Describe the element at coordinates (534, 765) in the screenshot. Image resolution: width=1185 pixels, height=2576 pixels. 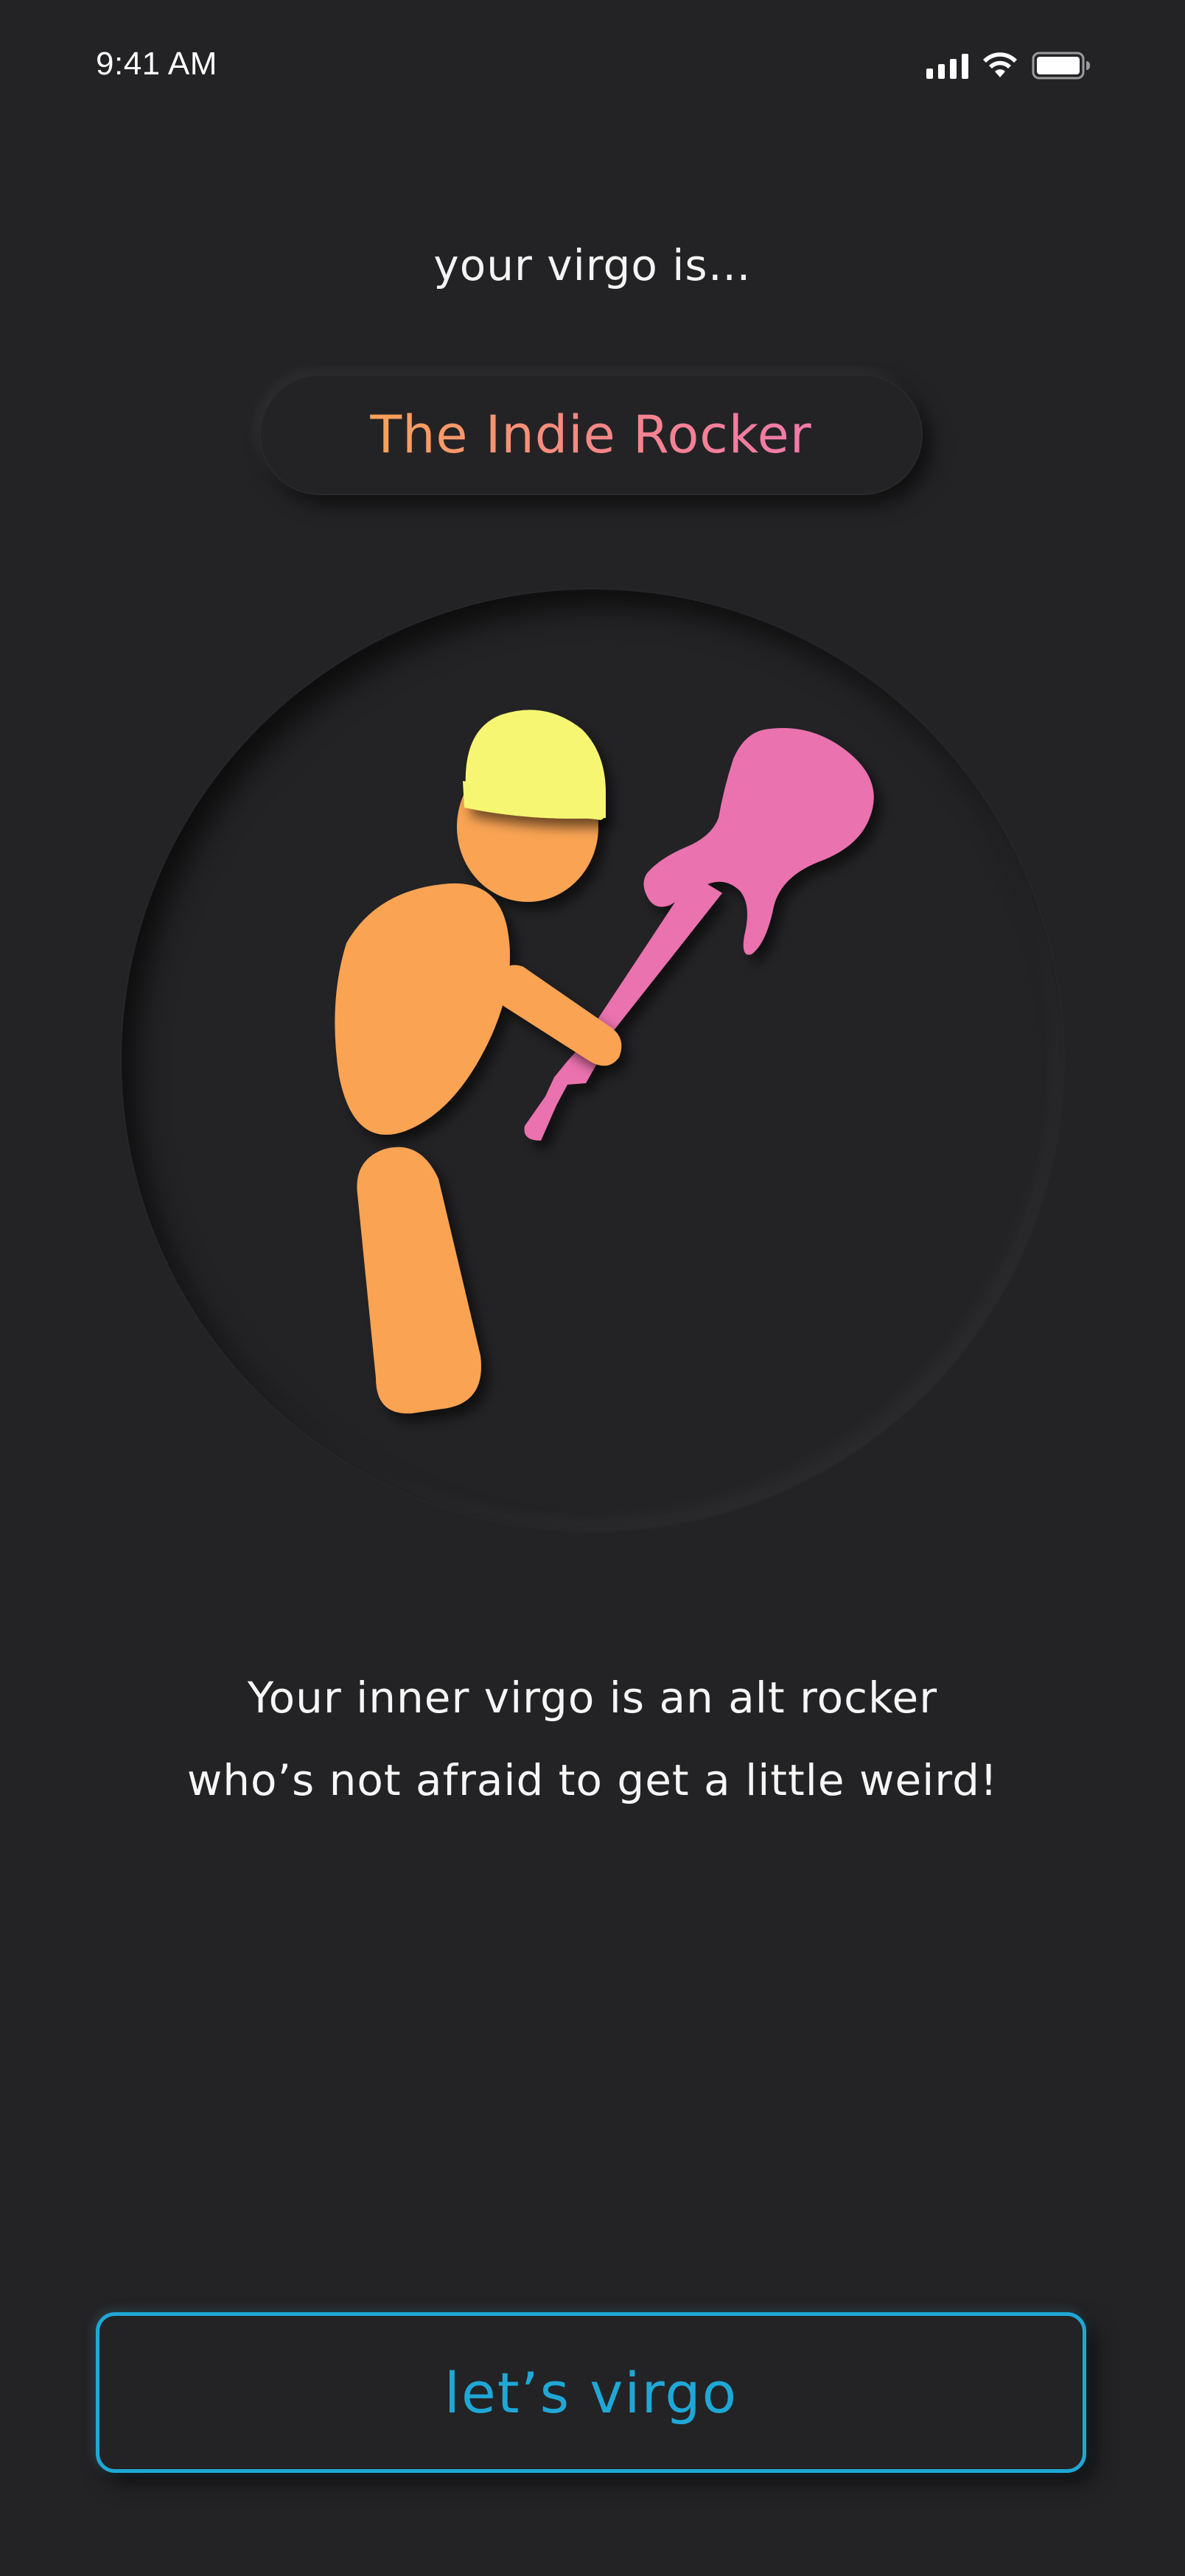
I see `beanie-icon` at that location.